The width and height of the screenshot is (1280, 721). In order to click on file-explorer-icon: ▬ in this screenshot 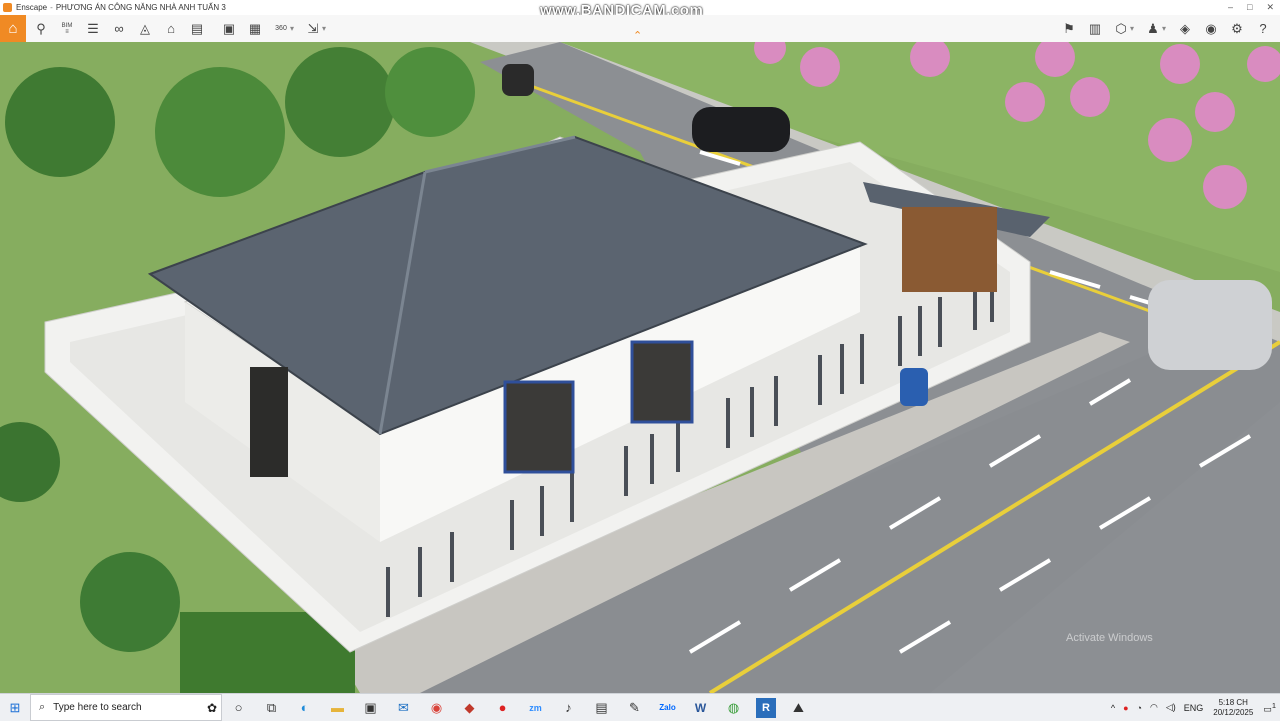, I will do `click(337, 707)`.